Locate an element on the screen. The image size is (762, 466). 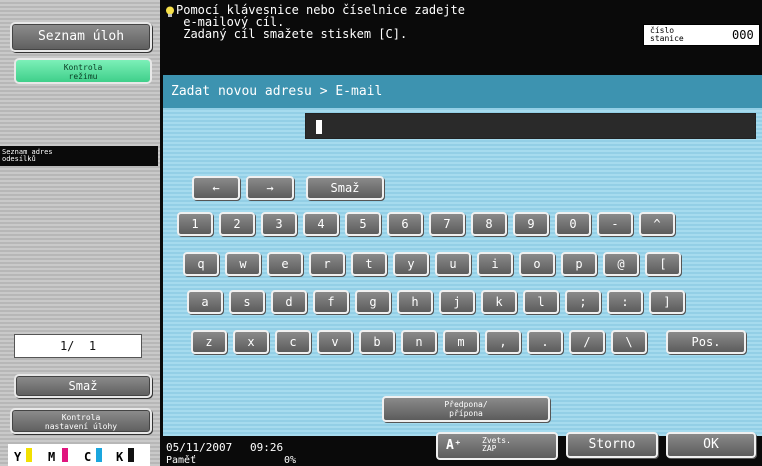
key-b: b is located at coordinates (377, 342).